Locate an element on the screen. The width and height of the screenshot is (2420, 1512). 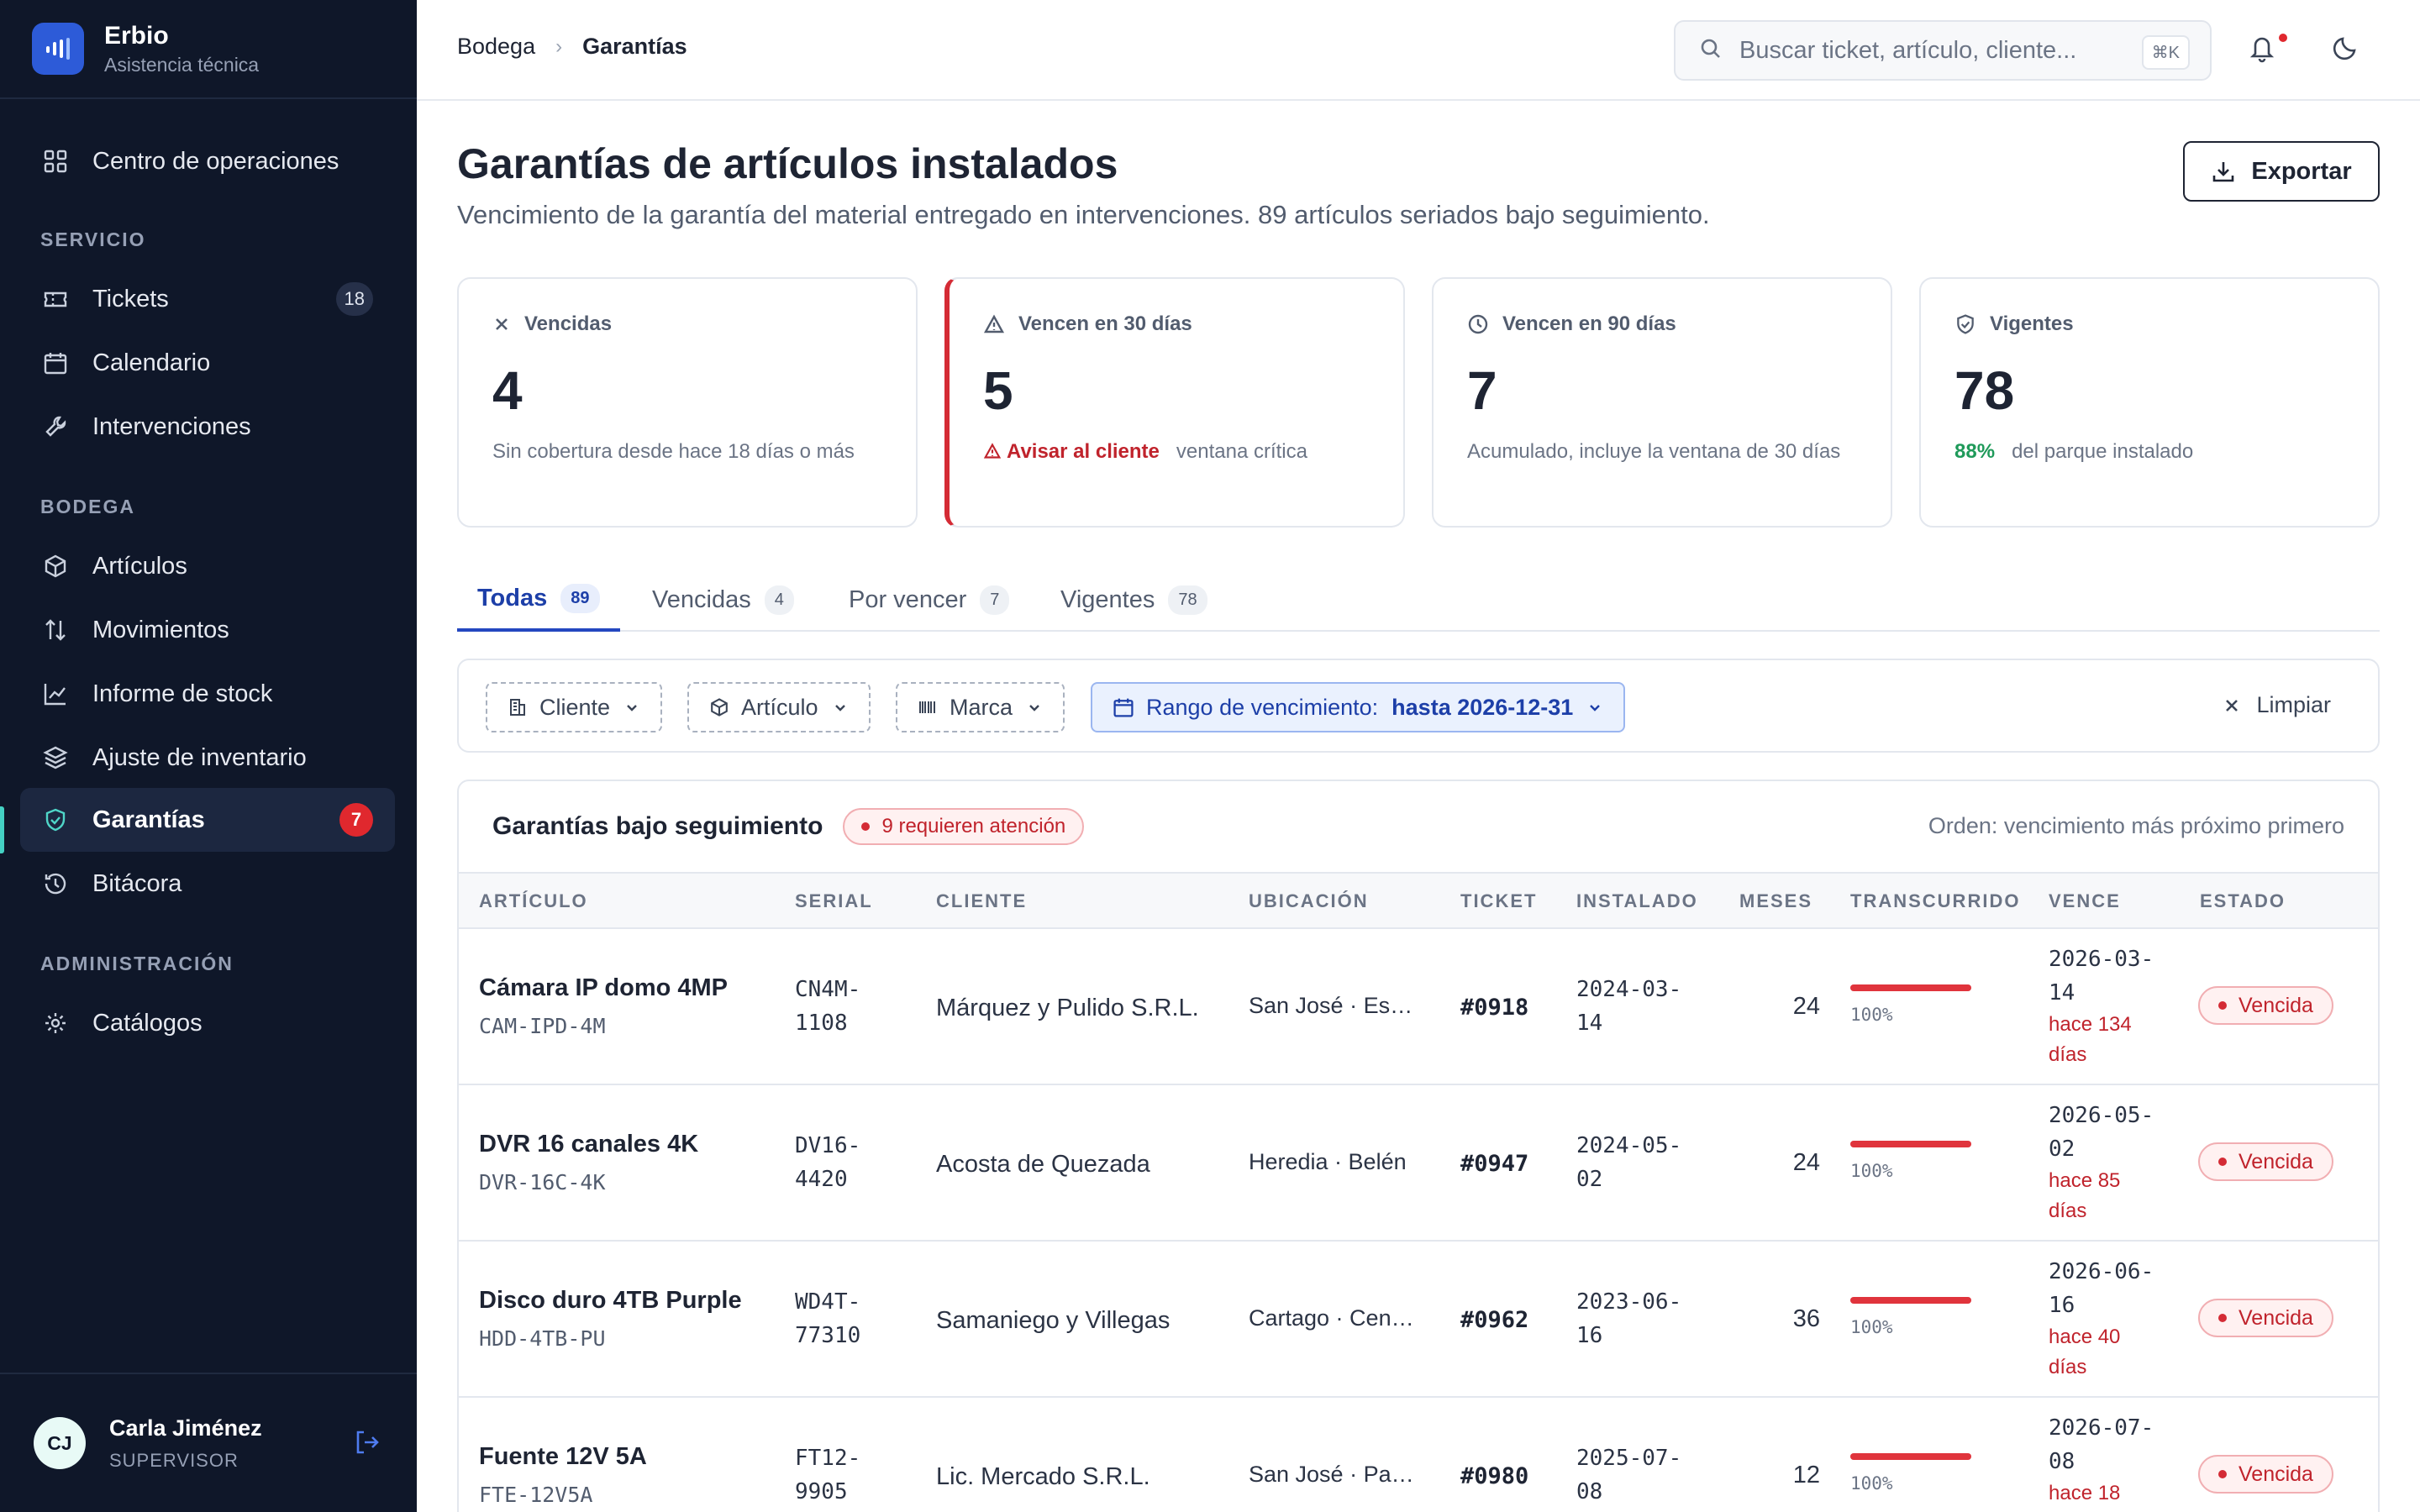
col-meses: MESES is located at coordinates (1775, 901).